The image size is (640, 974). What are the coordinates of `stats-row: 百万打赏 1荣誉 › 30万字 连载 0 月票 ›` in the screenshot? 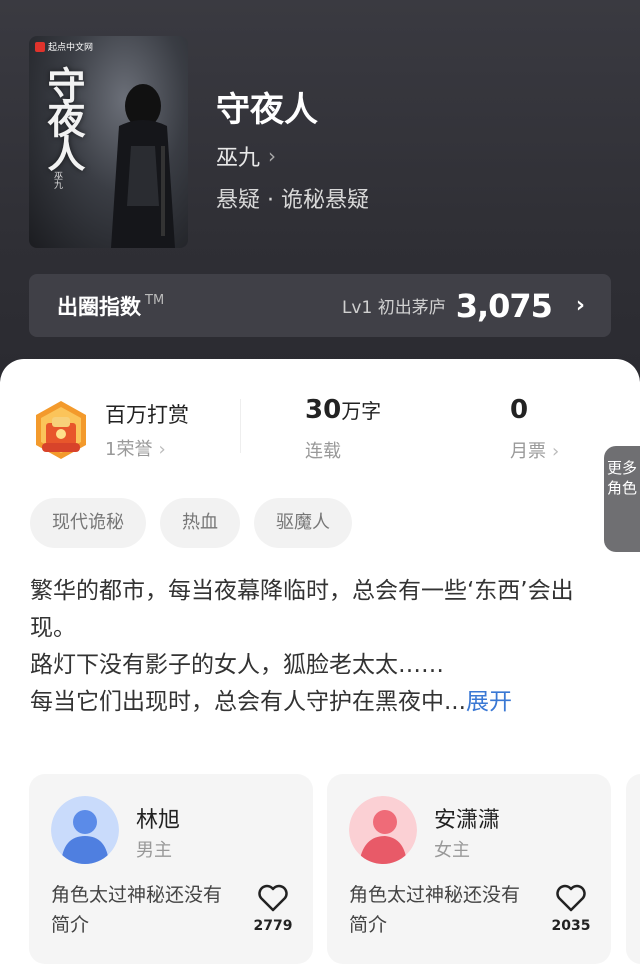 It's located at (320, 419).